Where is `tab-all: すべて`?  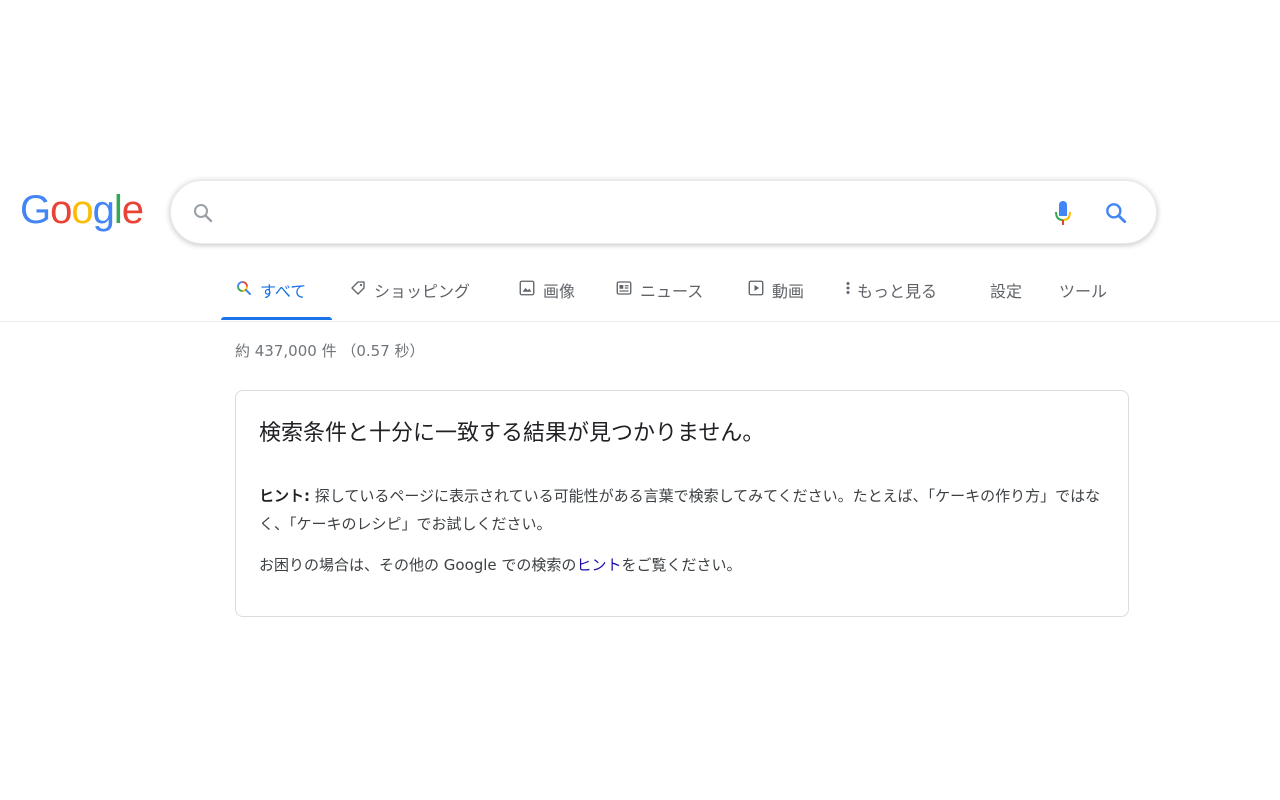
tab-all: すべて is located at coordinates (270, 295).